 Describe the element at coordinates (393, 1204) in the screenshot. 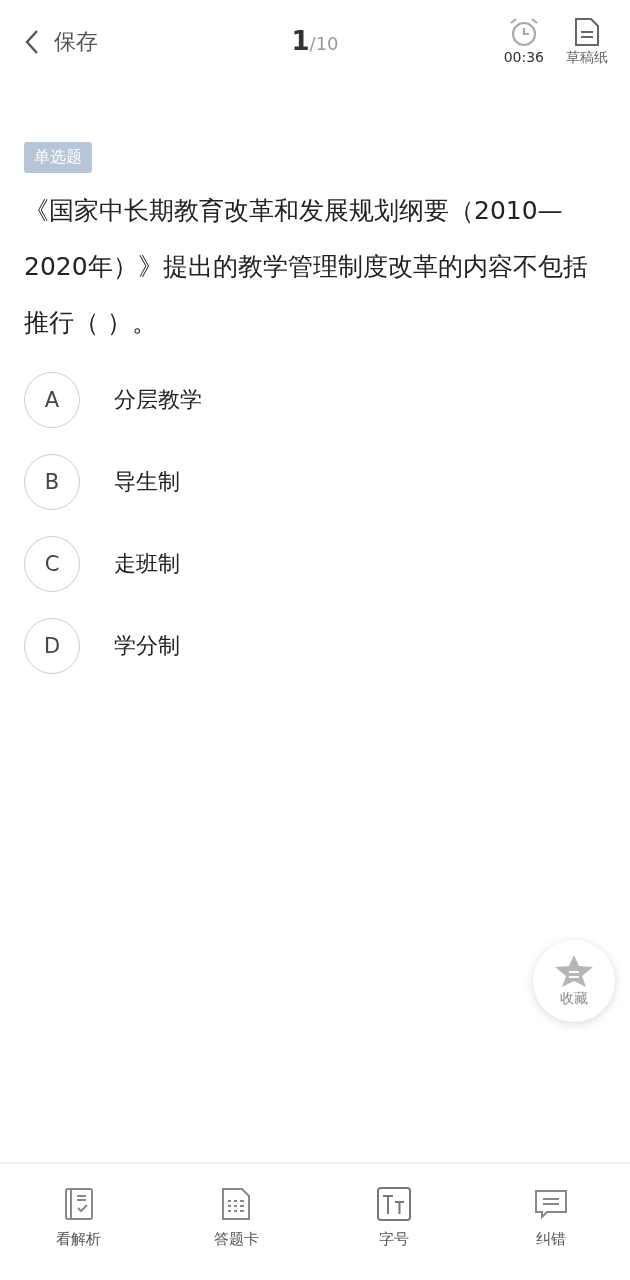

I see `font-size-icon` at that location.